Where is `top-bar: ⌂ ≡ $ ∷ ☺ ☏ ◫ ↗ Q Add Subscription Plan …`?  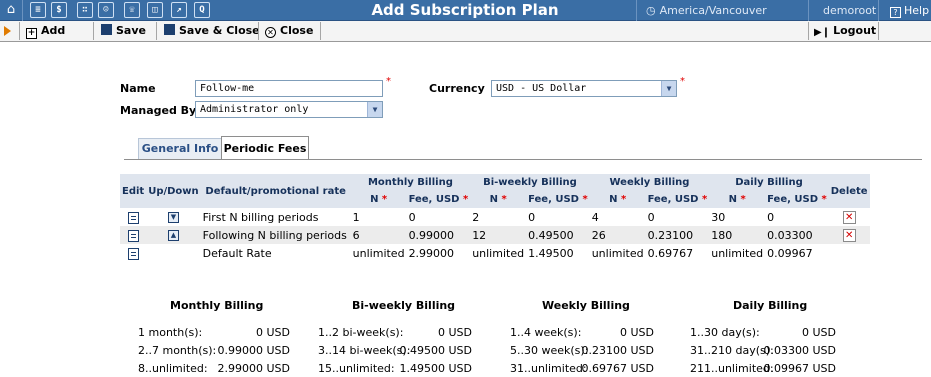
top-bar: ⌂ ≡ $ ∷ ☺ ☏ ◫ ↗ Q Add Subscription Plan … is located at coordinates (465, 10).